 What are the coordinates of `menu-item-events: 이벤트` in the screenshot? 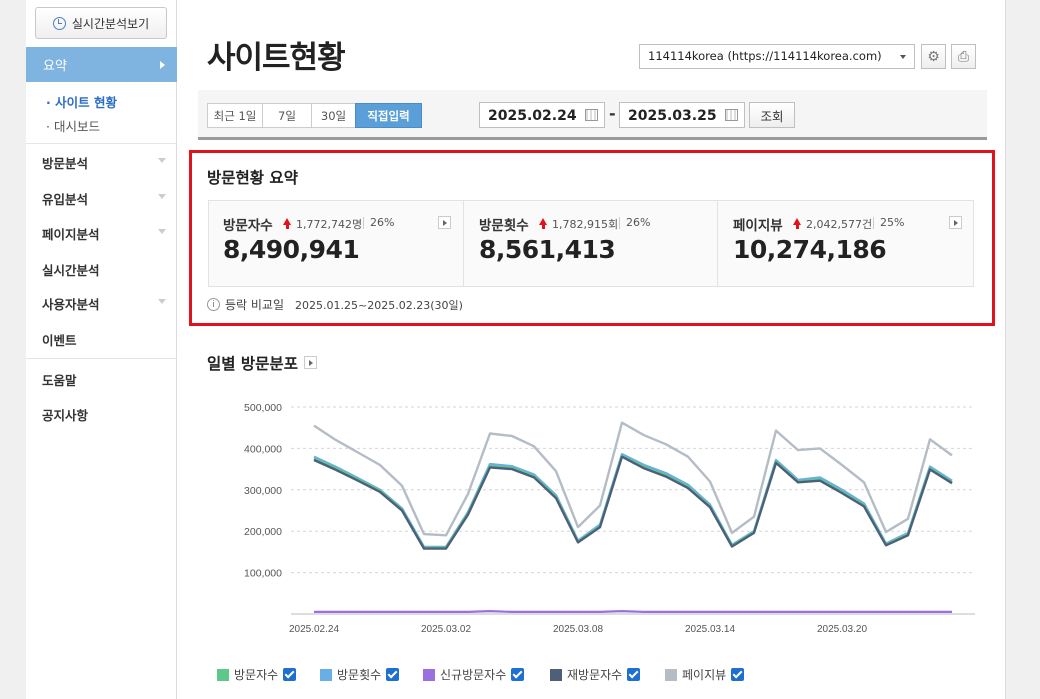 It's located at (59, 339).